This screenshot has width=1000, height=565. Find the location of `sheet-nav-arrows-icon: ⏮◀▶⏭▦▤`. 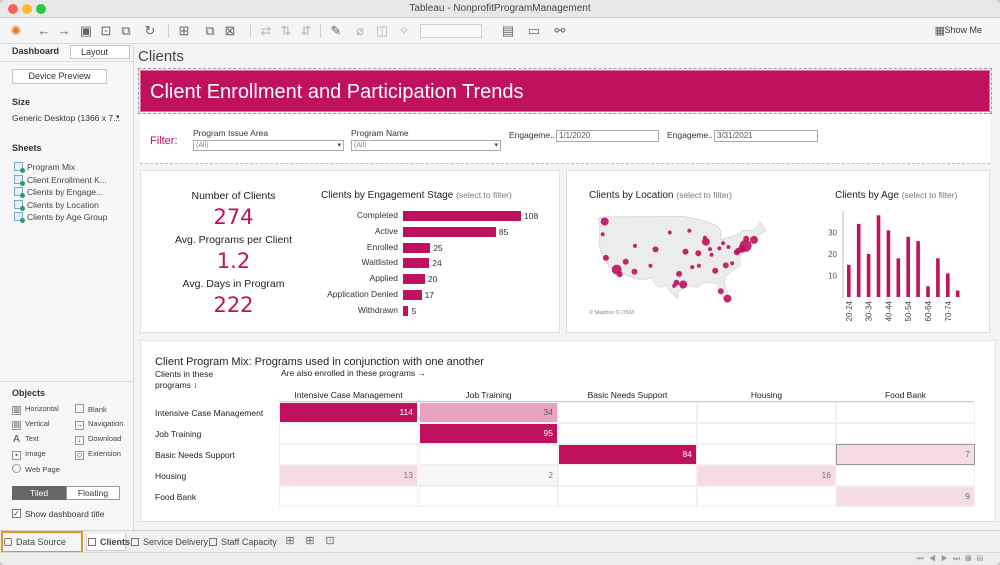

sheet-nav-arrows-icon: ⏮◀▶⏭▦▤ is located at coordinates (952, 559).